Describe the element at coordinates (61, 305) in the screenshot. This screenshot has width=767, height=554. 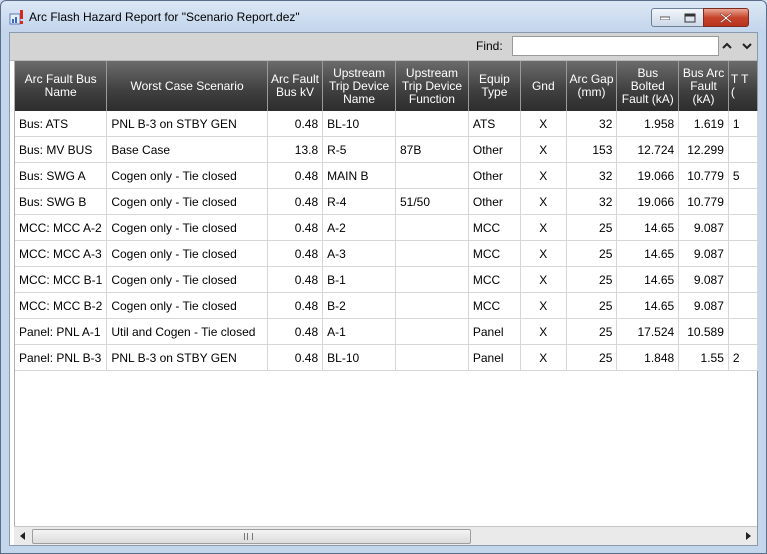
I see `table-cell: MCC: MCC B-2` at that location.